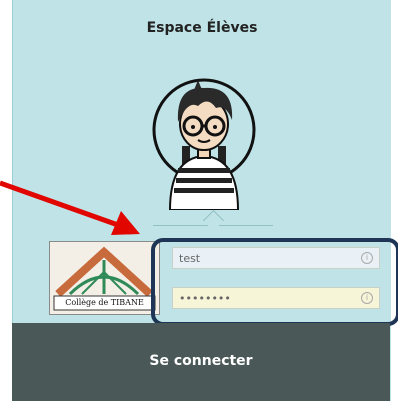 The image size is (398, 401). What do you see at coordinates (213, 220) in the screenshot?
I see `divider-notch` at bounding box center [213, 220].